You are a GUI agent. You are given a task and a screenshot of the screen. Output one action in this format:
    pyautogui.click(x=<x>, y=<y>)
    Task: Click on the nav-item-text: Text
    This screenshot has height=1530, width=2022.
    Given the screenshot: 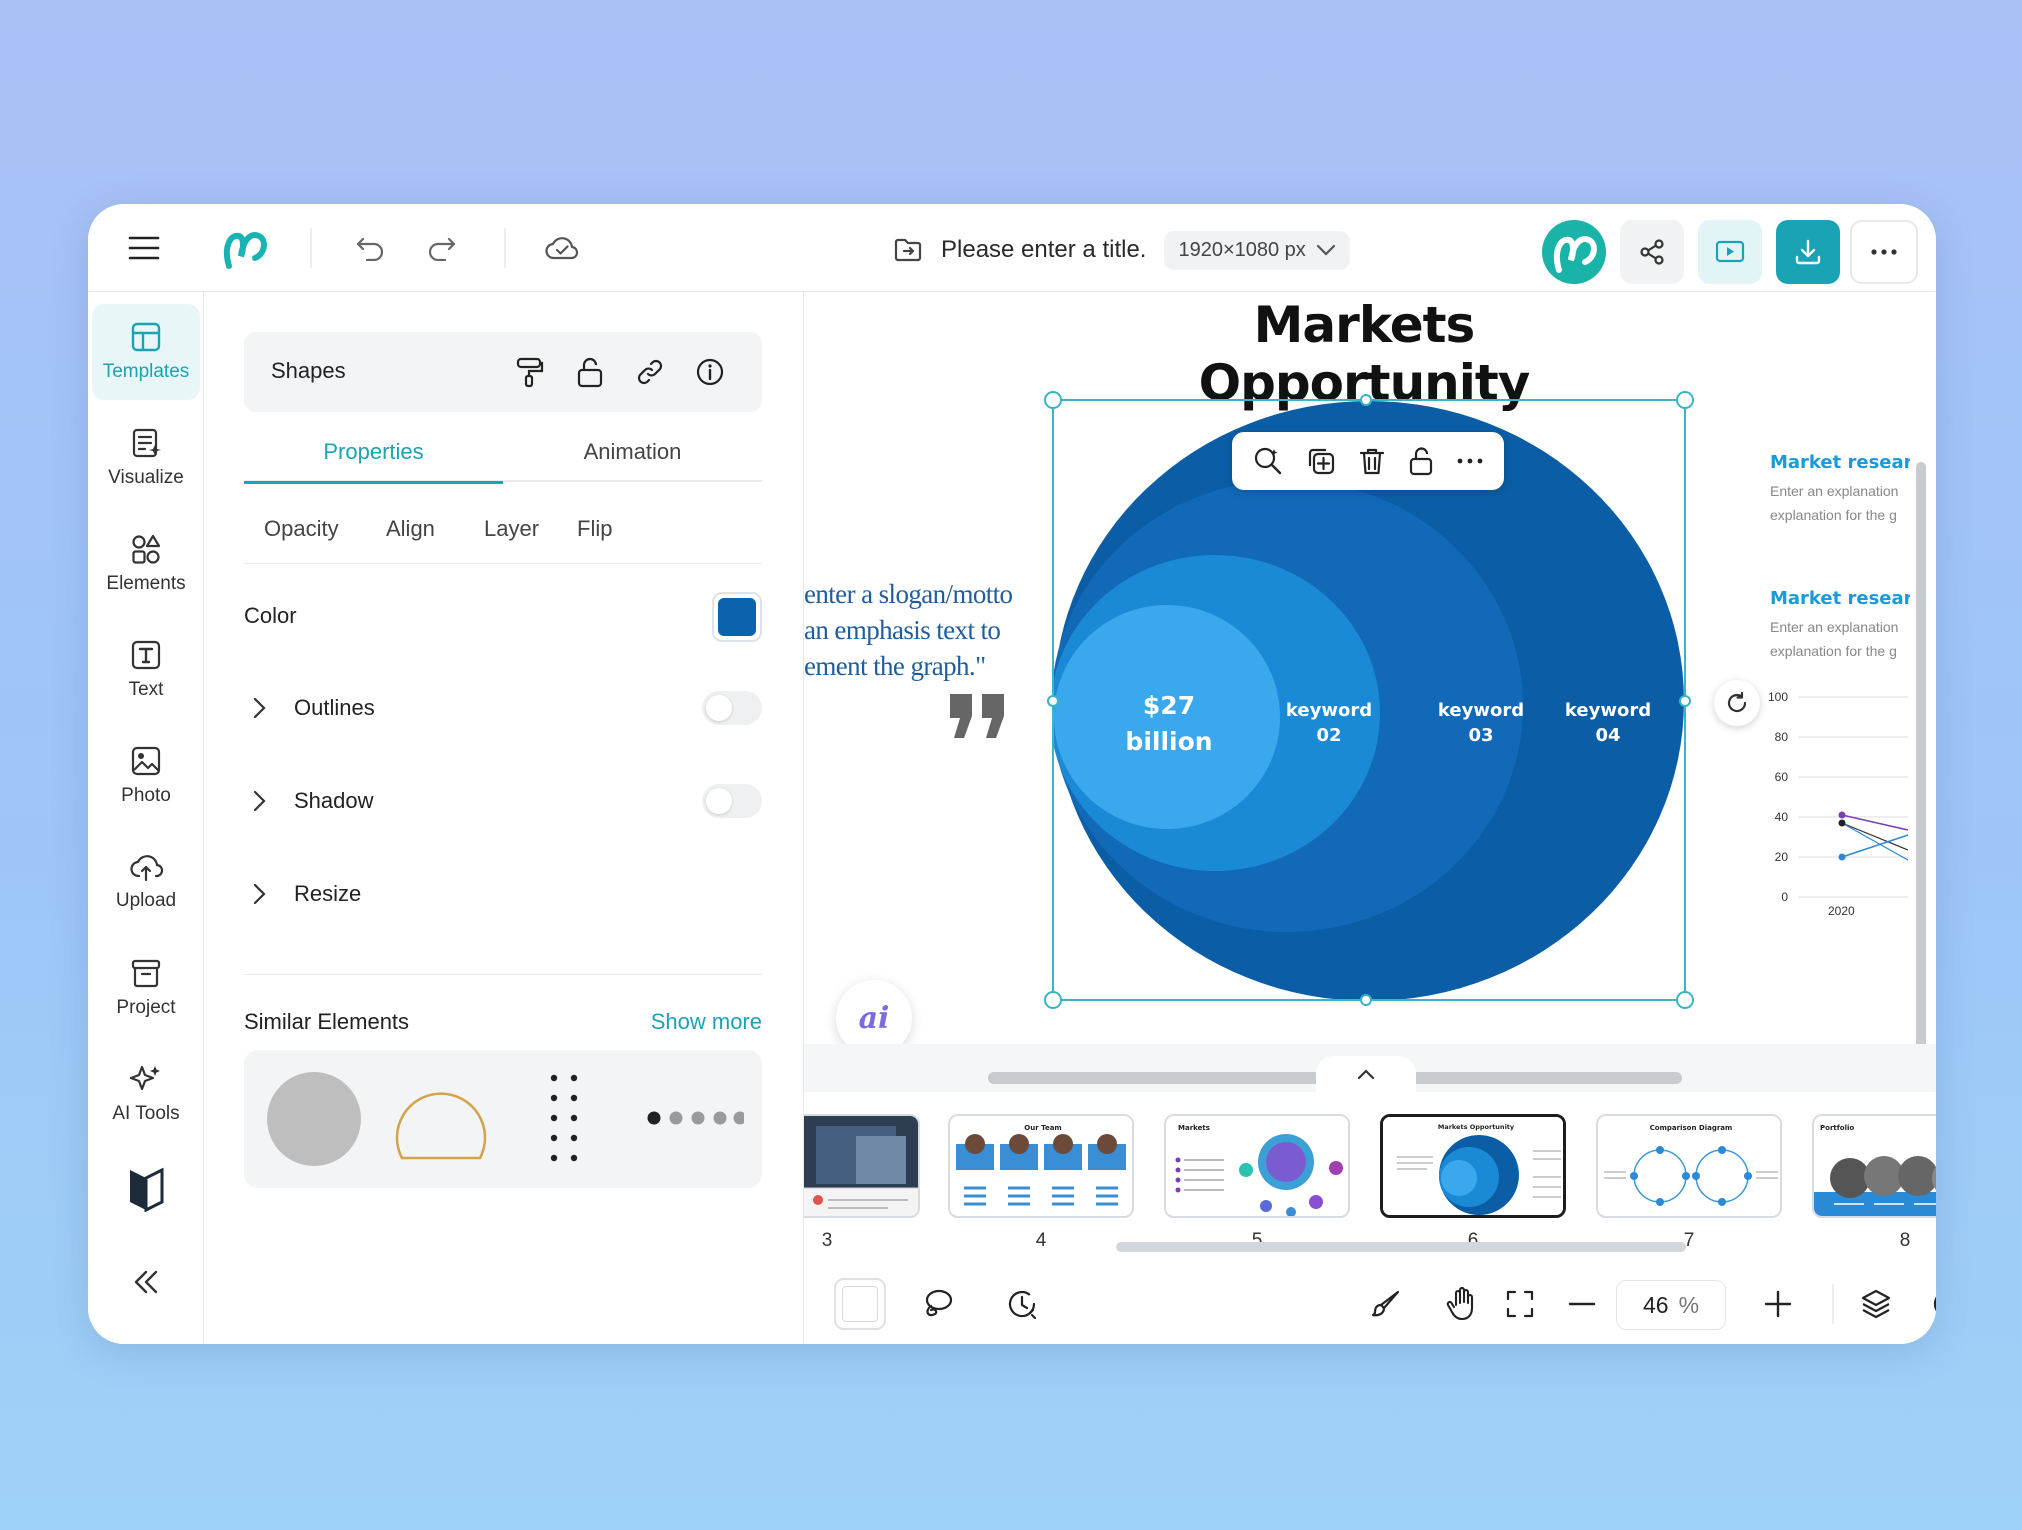 What is the action you would take?
    pyautogui.click(x=146, y=670)
    